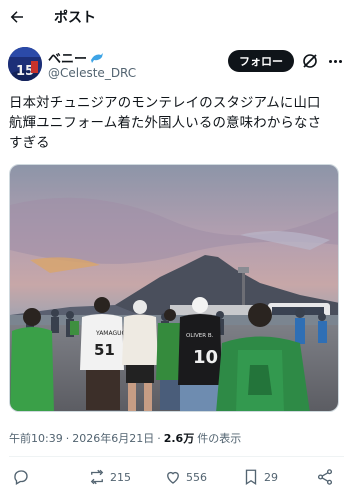 The width and height of the screenshot is (353, 500). I want to click on page-title: ポスト, so click(75, 18).